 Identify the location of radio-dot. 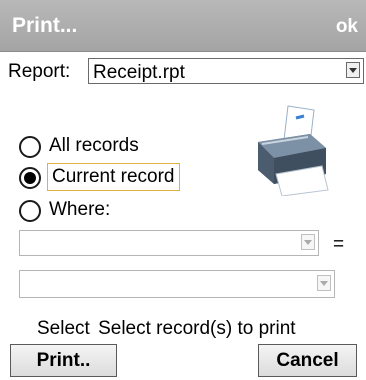
(30, 178).